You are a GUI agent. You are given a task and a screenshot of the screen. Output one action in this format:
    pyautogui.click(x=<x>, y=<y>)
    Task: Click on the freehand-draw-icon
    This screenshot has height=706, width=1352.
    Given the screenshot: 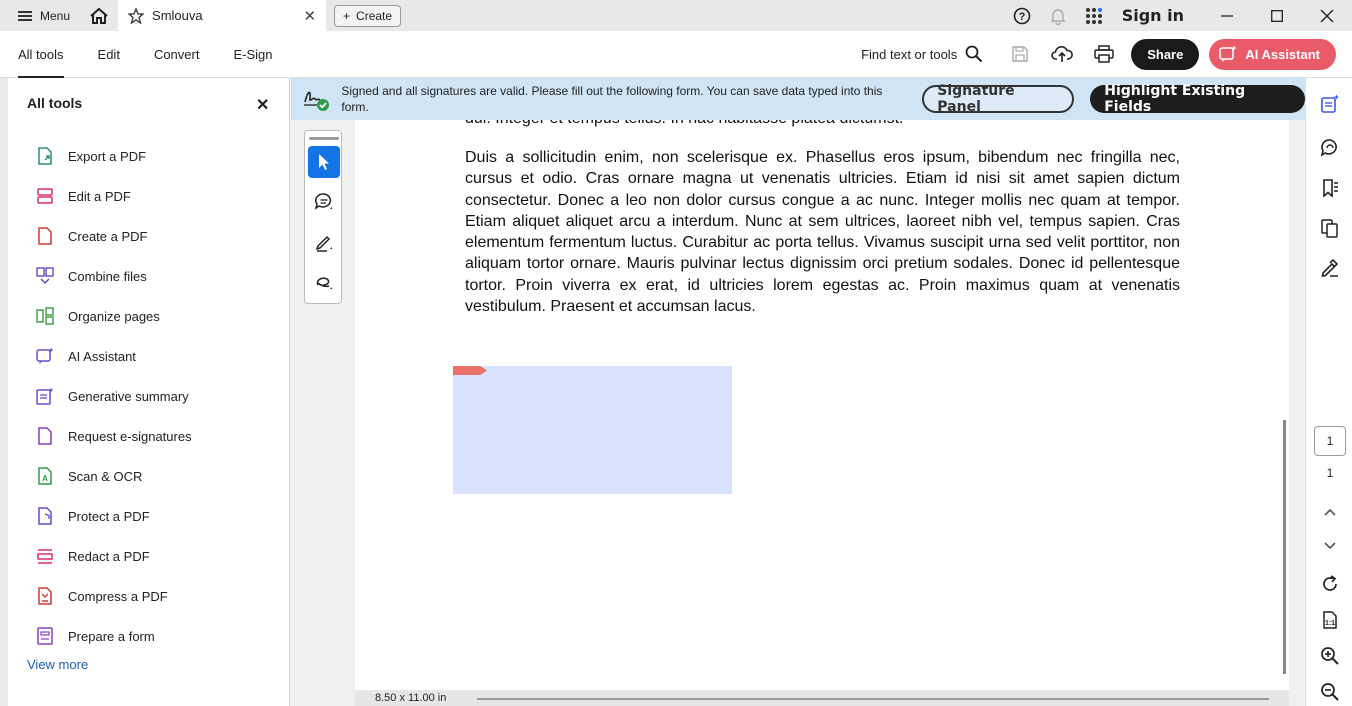 What is the action you would take?
    pyautogui.click(x=324, y=283)
    